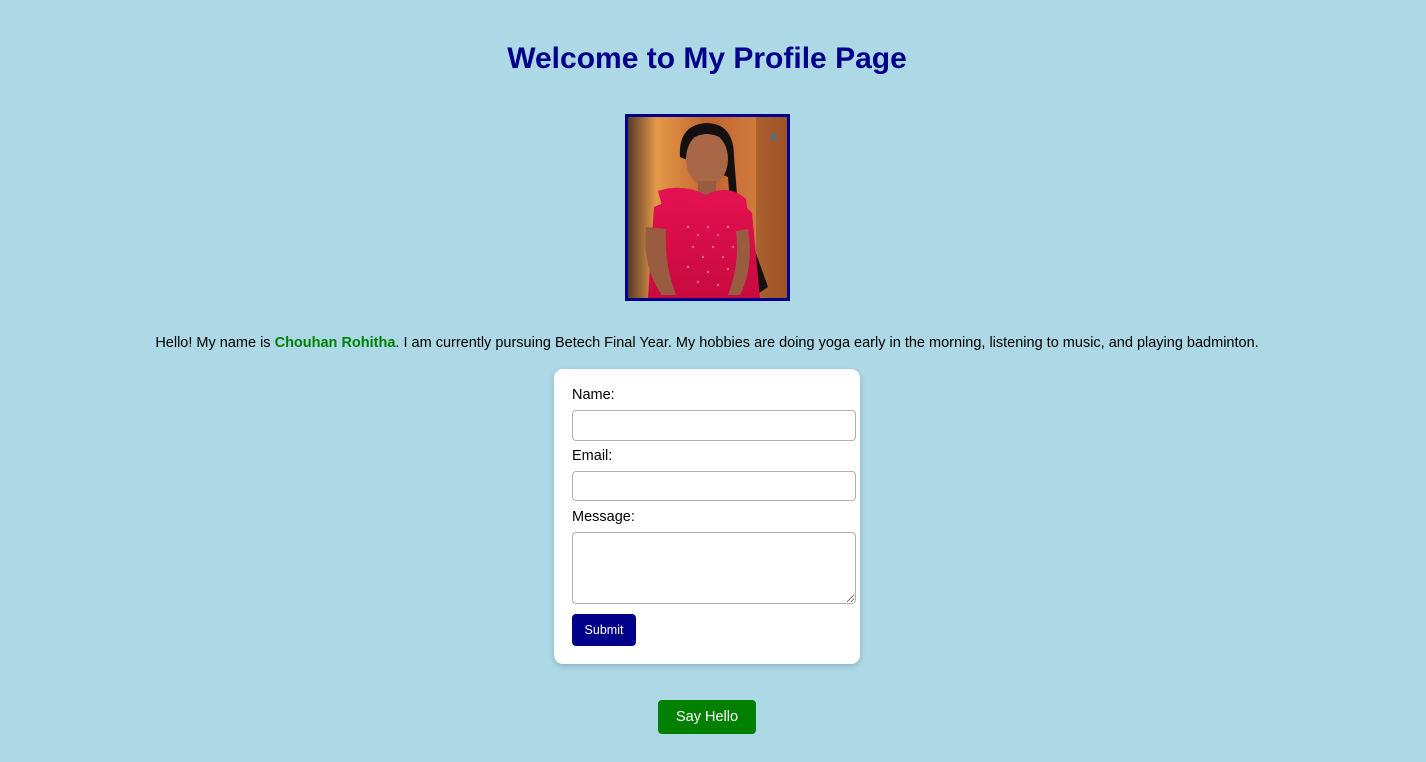 The image size is (1426, 762). What do you see at coordinates (593, 395) in the screenshot?
I see `name-label: Name:` at bounding box center [593, 395].